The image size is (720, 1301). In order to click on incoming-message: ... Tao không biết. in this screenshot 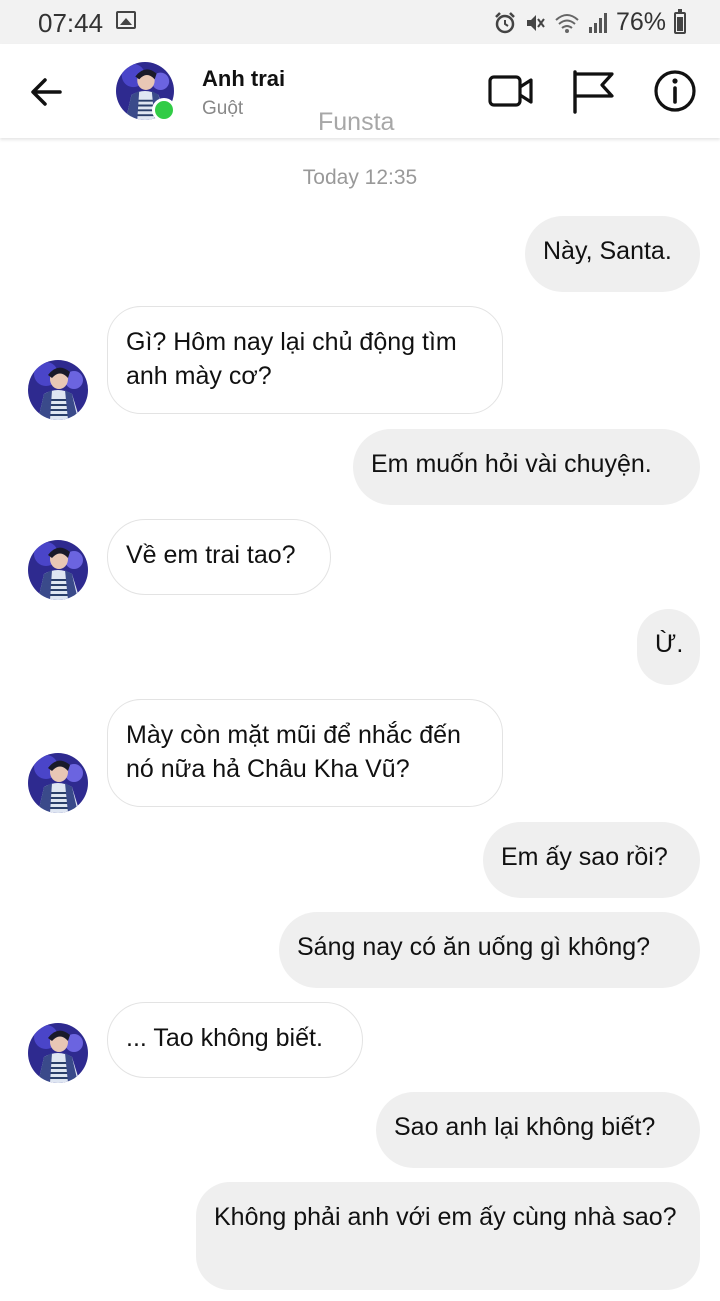, I will do `click(235, 1040)`.